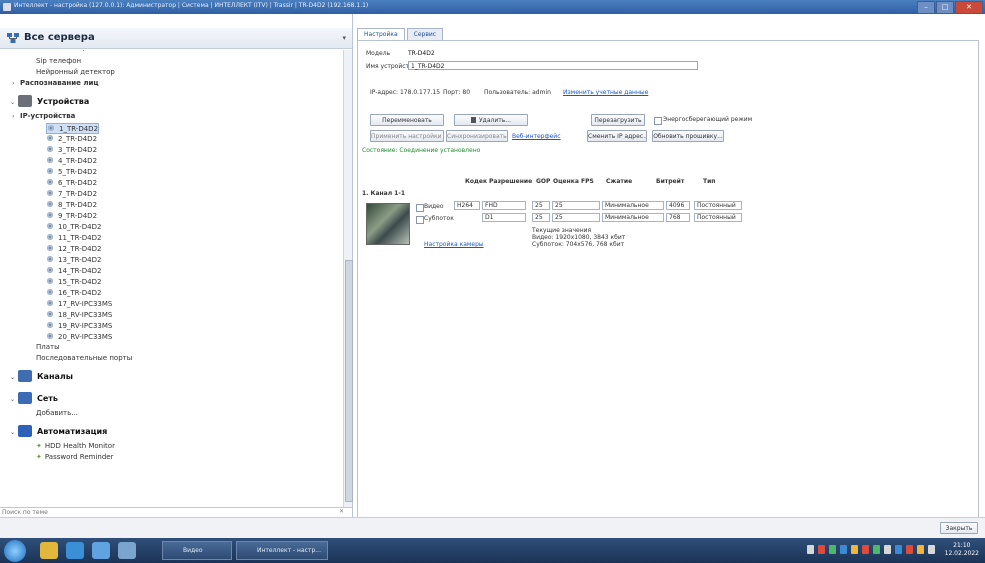  Describe the element at coordinates (71, 171) in the screenshot. I see `tree-item-camera: 5_TR-D4D2` at that location.